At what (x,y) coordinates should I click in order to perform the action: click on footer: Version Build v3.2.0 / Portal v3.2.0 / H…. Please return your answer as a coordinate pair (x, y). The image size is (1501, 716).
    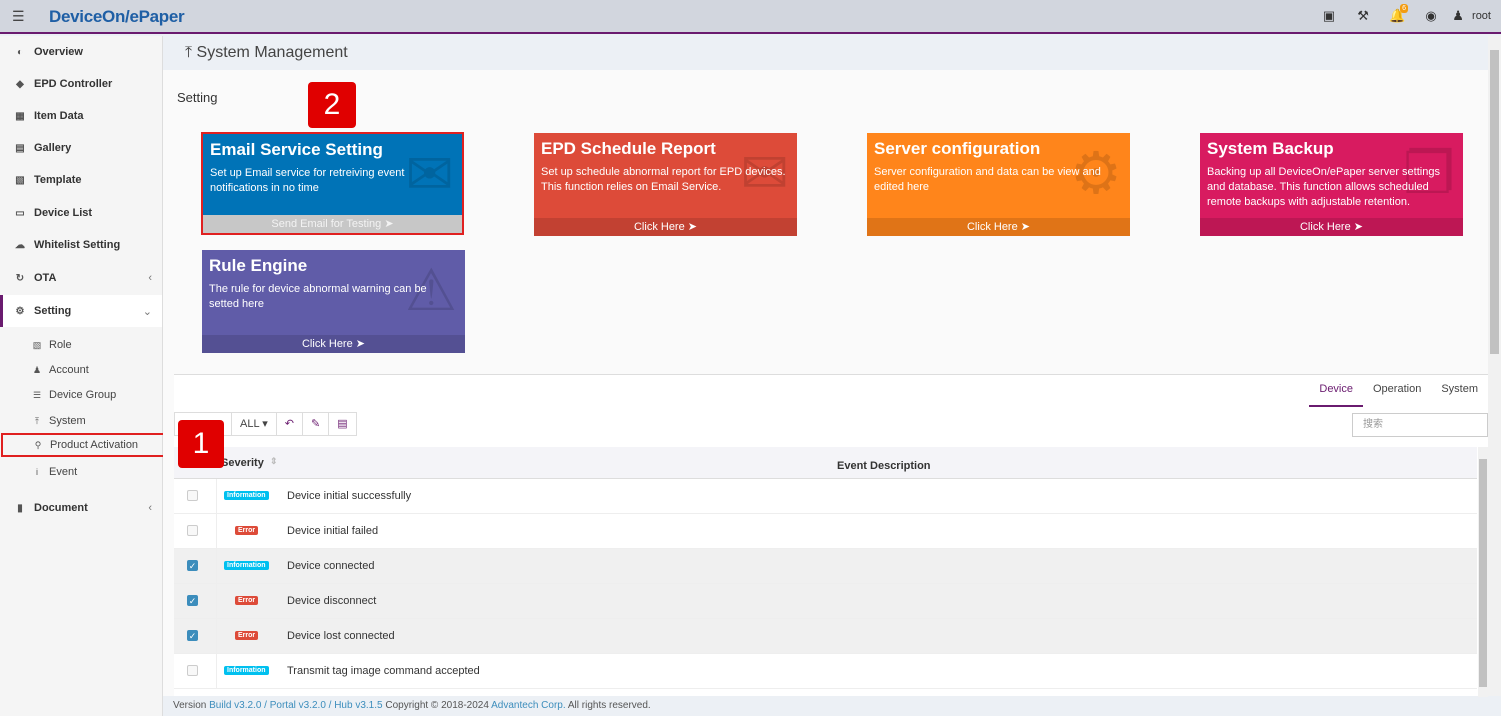
    Looking at the image, I should click on (412, 705).